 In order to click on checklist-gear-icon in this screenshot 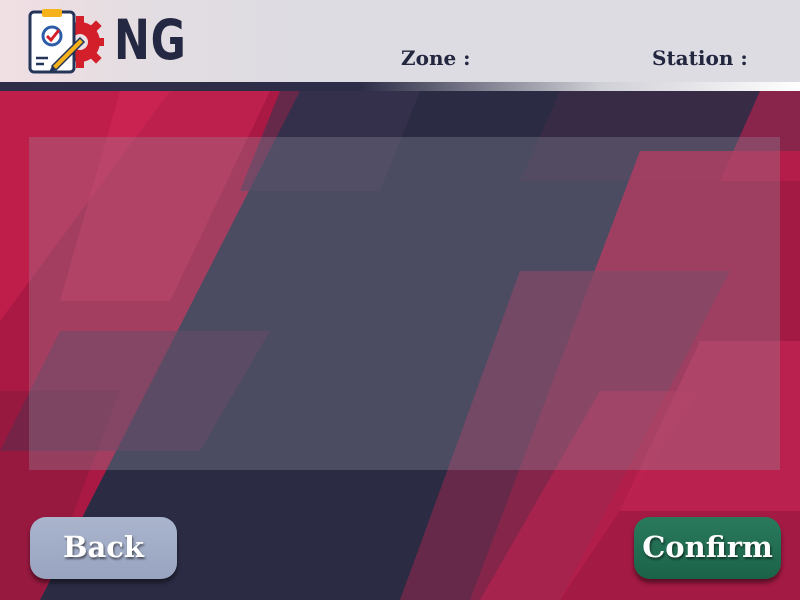, I will do `click(66, 41)`.